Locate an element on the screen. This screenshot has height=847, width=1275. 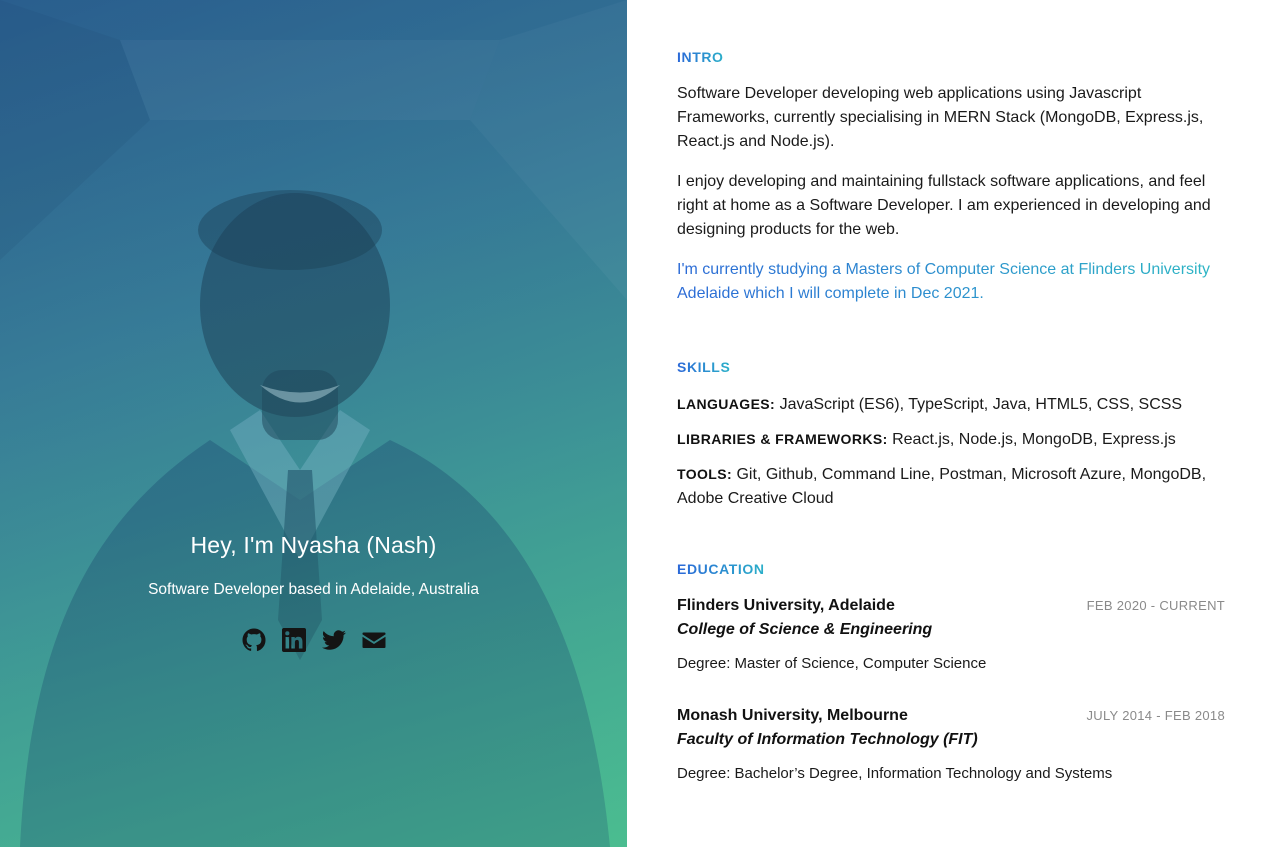
linkedin-icon is located at coordinates (293, 640).